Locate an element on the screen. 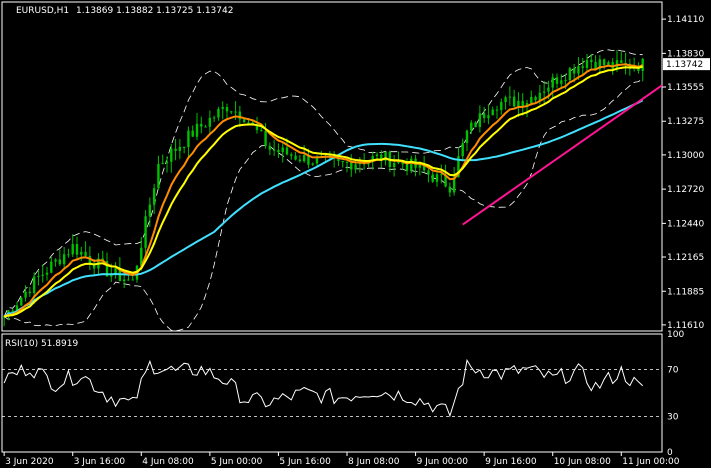 This screenshot has width=711, height=468. time-tick-label: 5 Jun 00:00 is located at coordinates (237, 462).